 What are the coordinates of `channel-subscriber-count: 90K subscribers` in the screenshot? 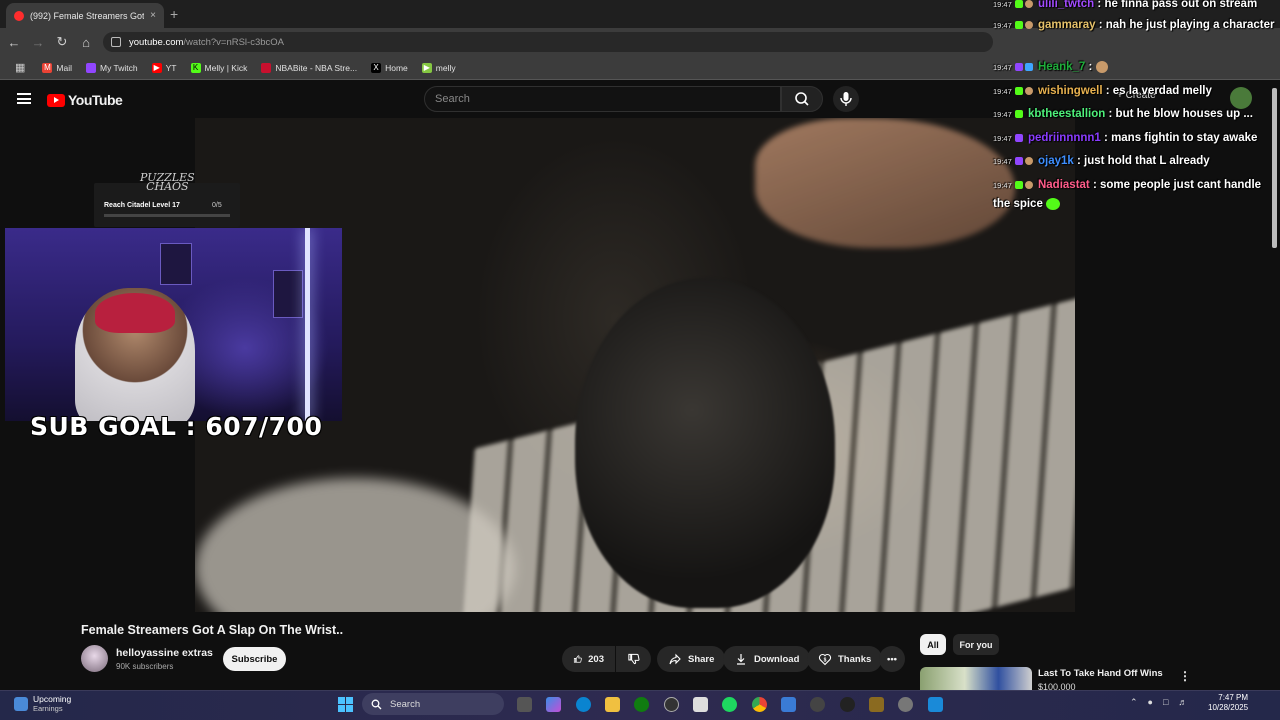 It's located at (145, 666).